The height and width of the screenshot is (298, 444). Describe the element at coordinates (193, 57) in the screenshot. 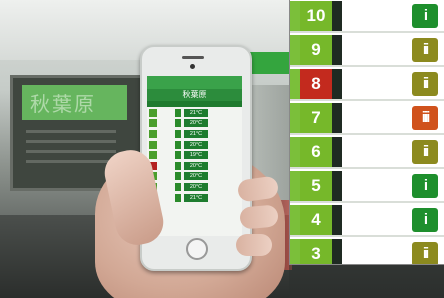

I see `phone-speaker` at that location.